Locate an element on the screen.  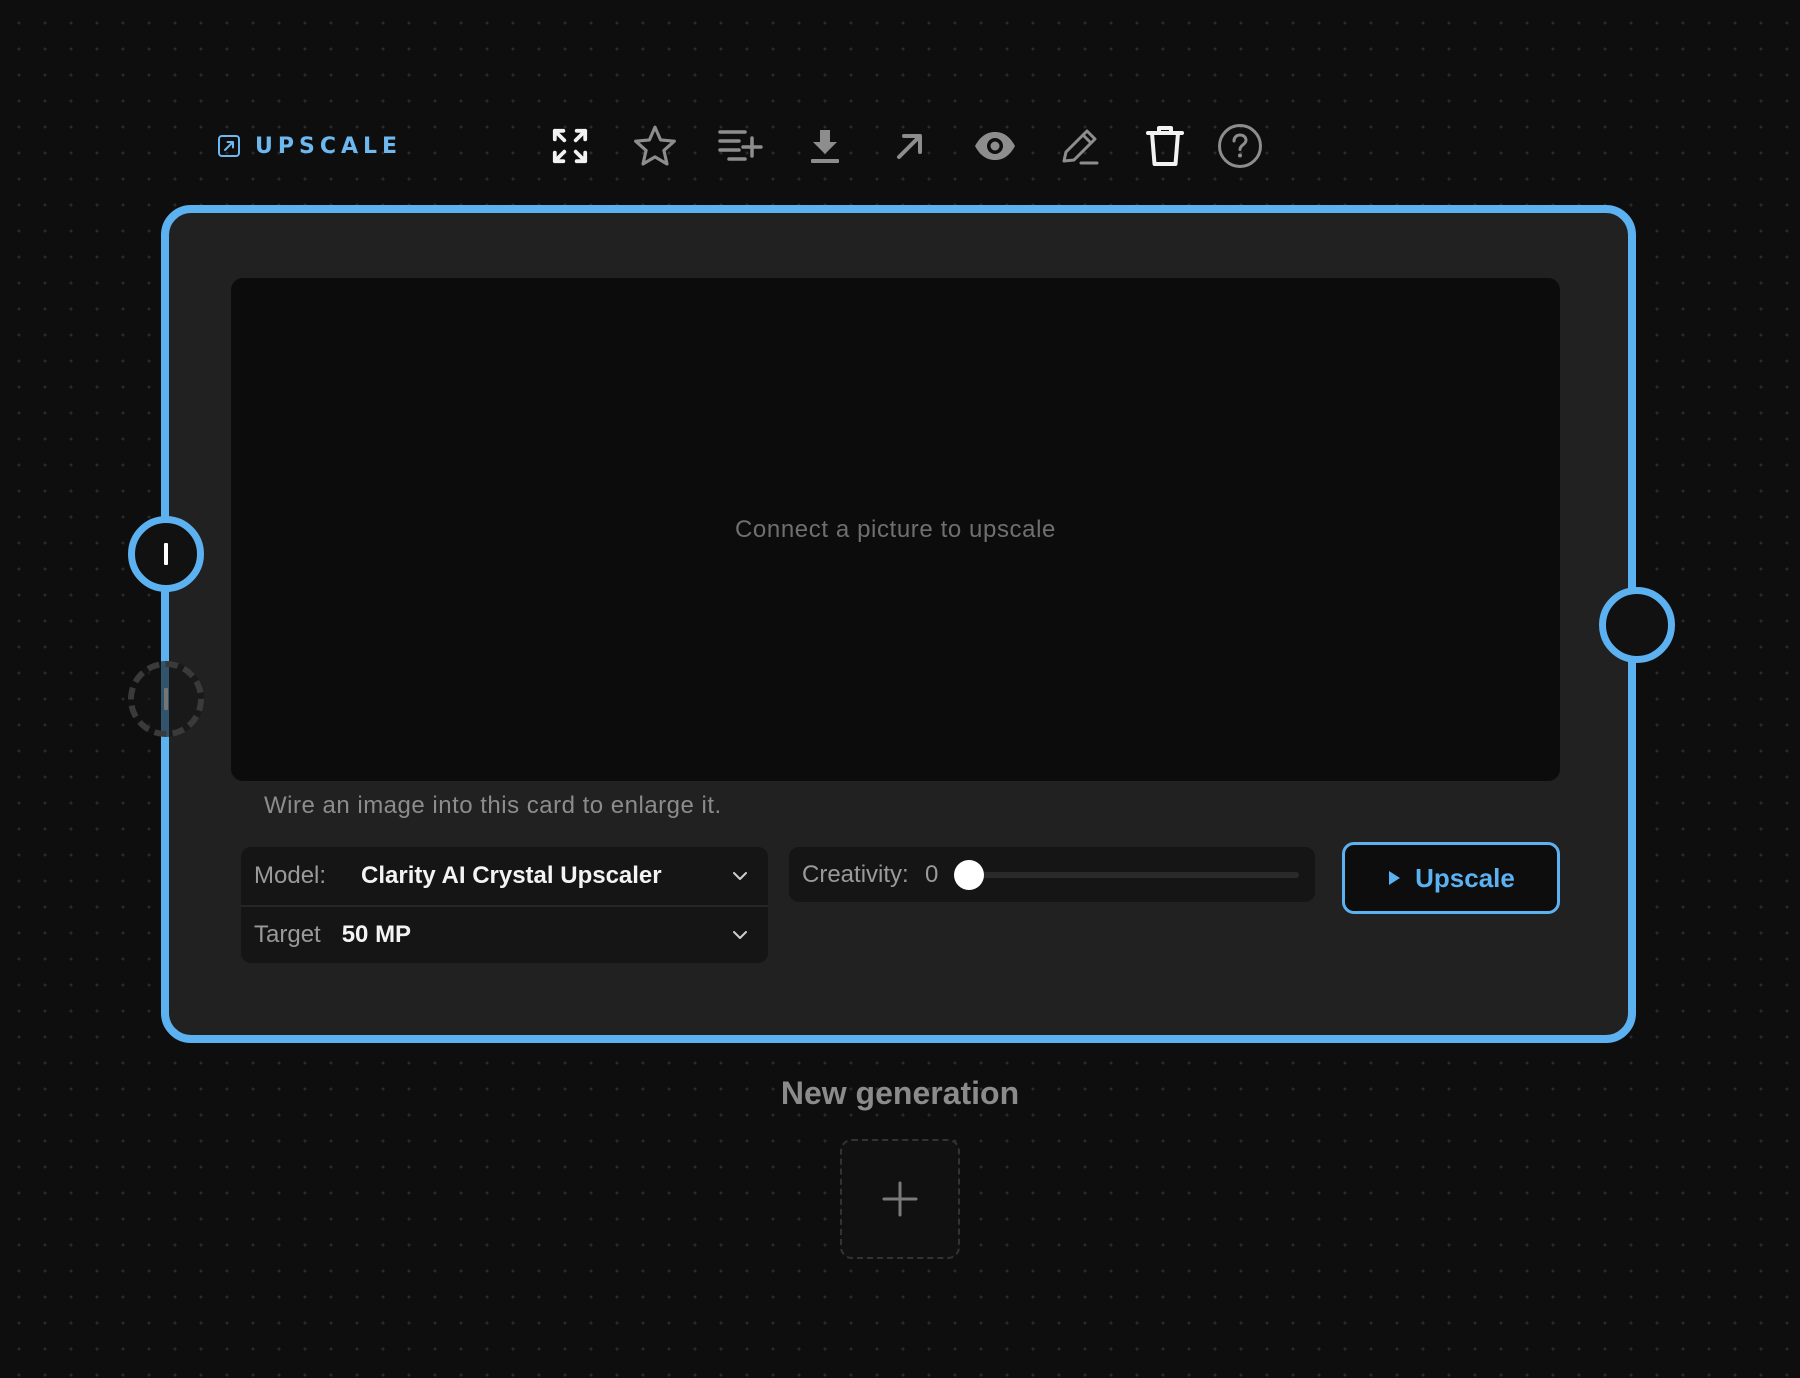
add-to-list-button is located at coordinates (740, 146).